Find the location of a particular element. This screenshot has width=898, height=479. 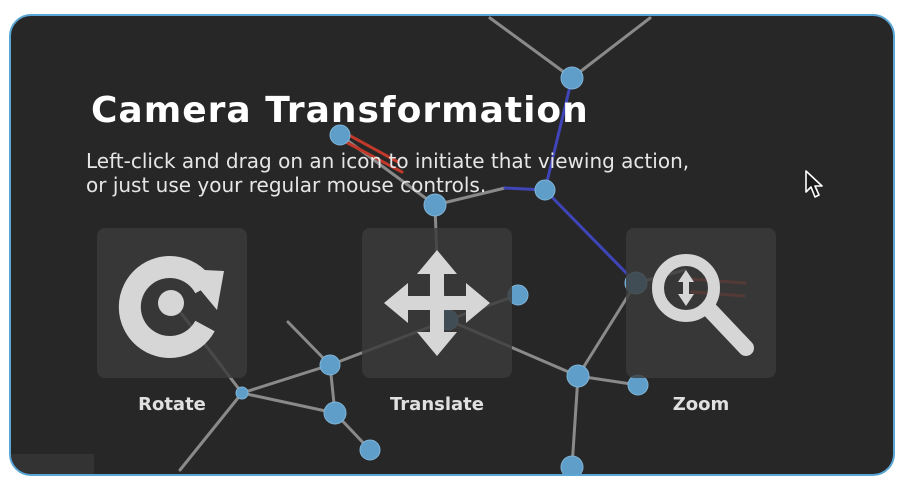

overlay-title: Camera Transformation is located at coordinates (340, 110).